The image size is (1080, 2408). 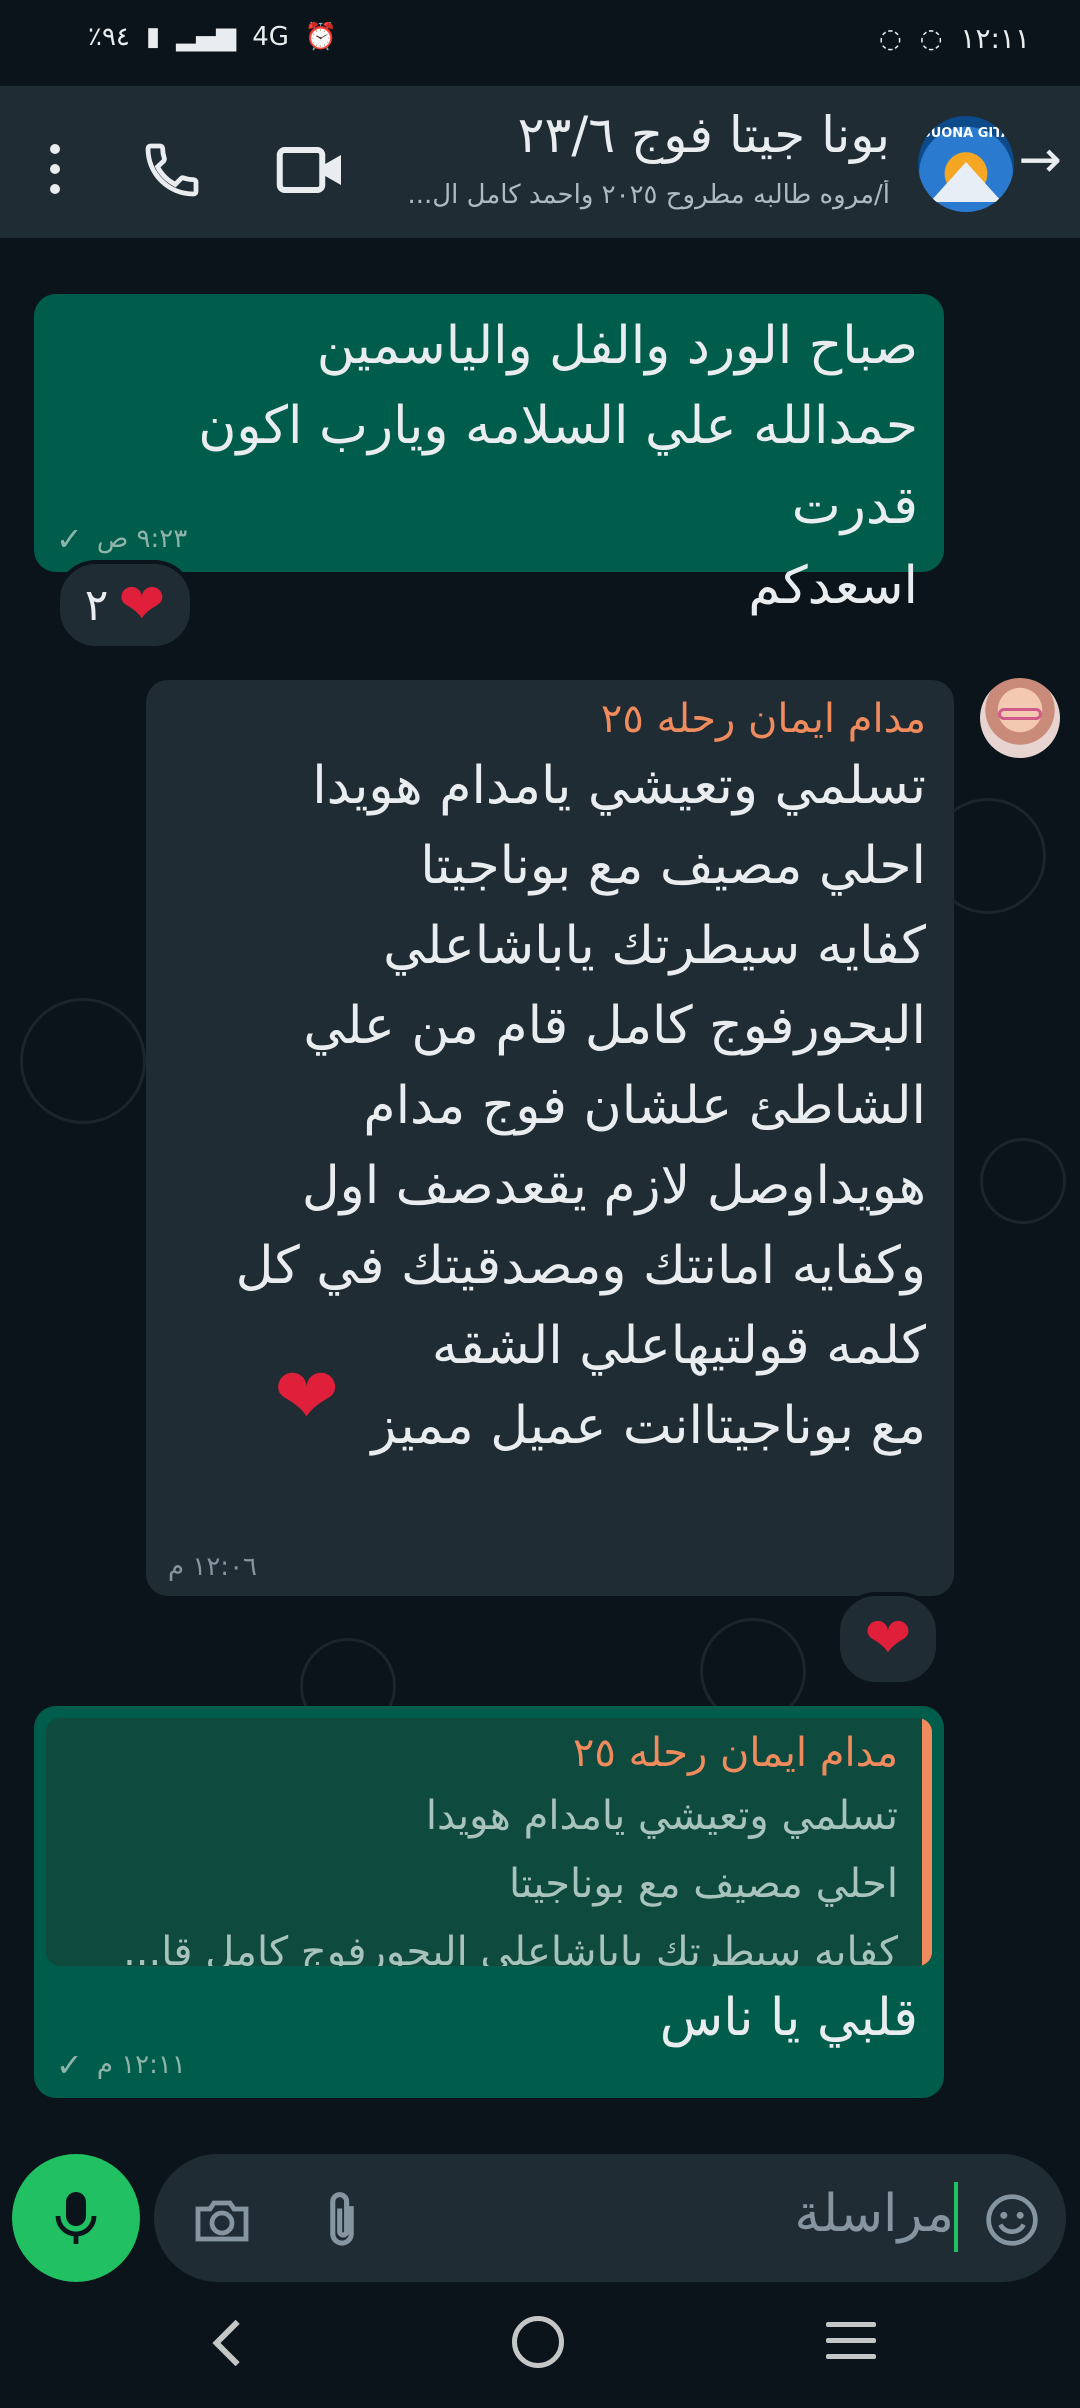 I want to click on emoji-sticker-icon, so click(x=1012, y=2220).